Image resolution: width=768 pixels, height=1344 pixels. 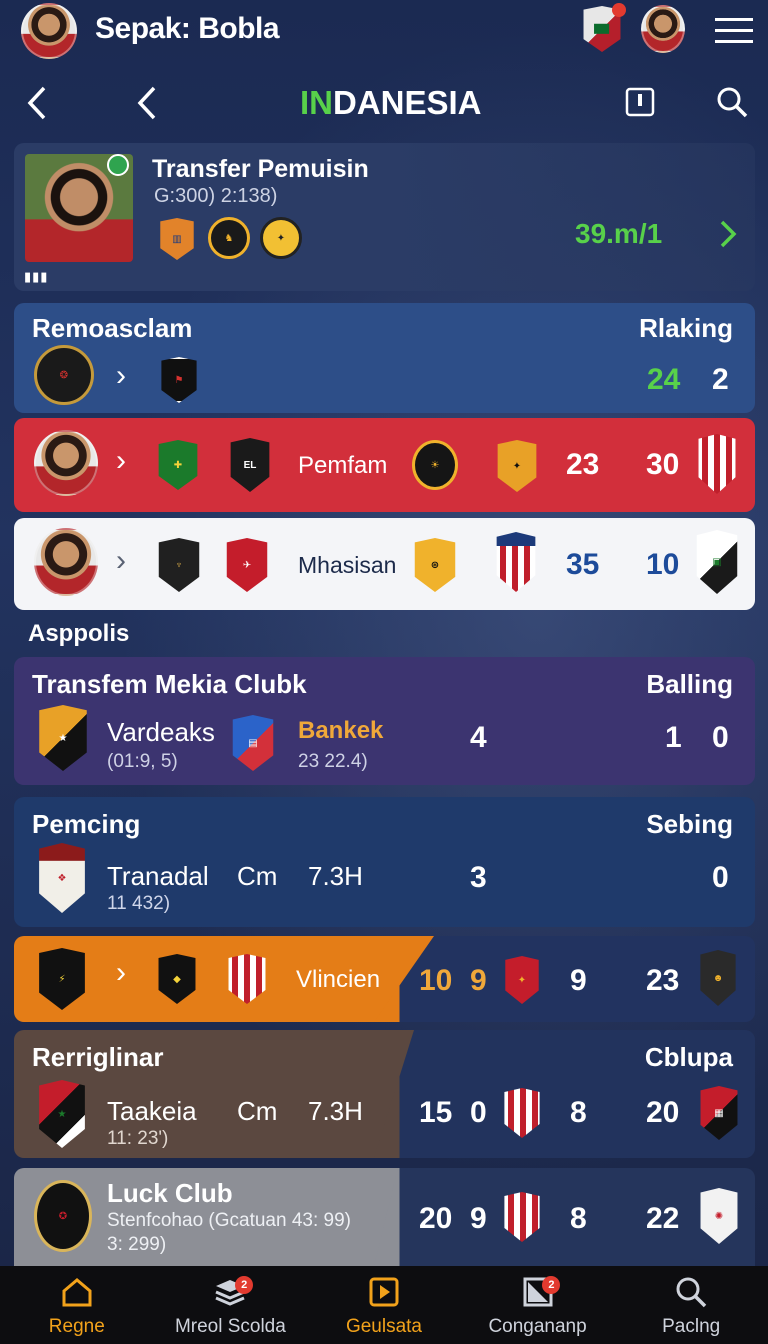 What do you see at coordinates (118, 165) in the screenshot?
I see `verified-icon` at bounding box center [118, 165].